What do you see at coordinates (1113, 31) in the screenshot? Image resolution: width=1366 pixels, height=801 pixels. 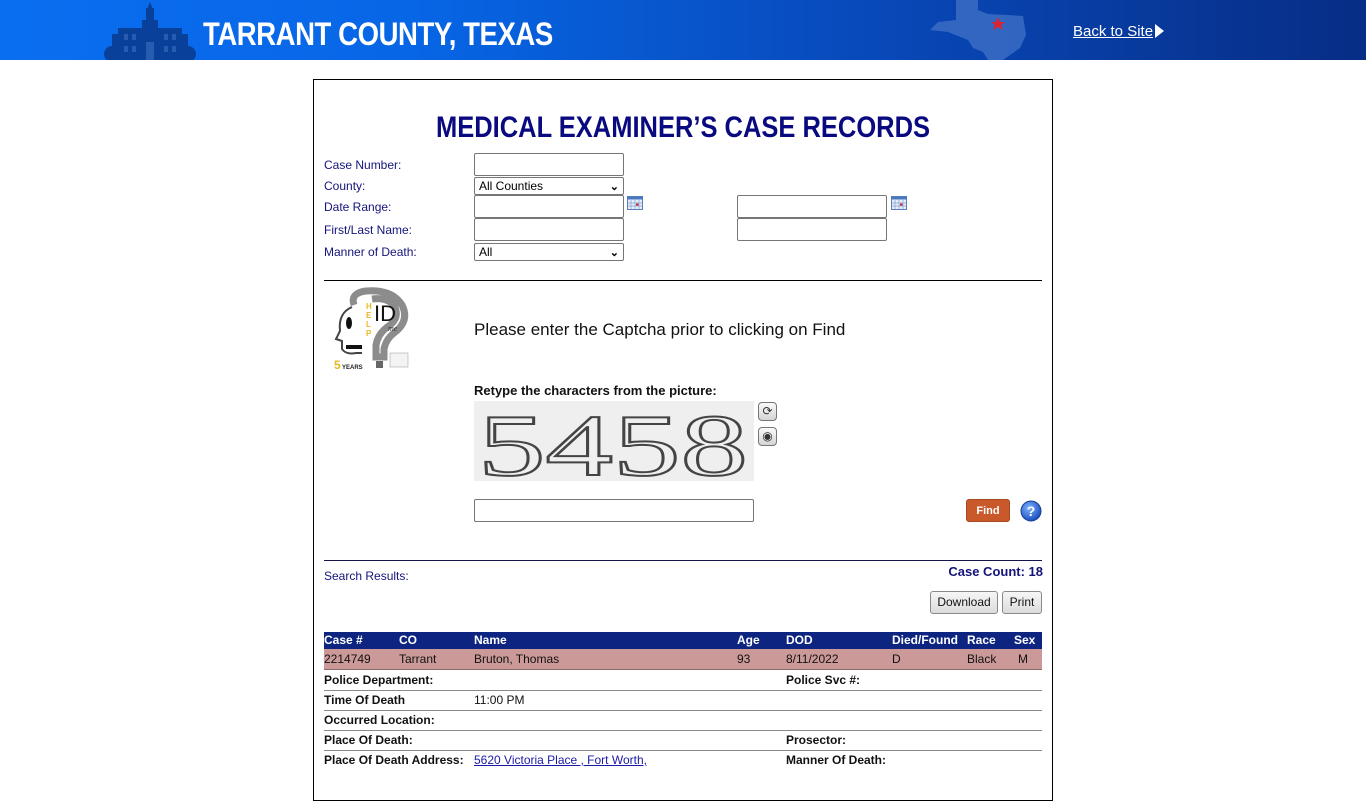 I see `back-to-site-link: Back to Site` at bounding box center [1113, 31].